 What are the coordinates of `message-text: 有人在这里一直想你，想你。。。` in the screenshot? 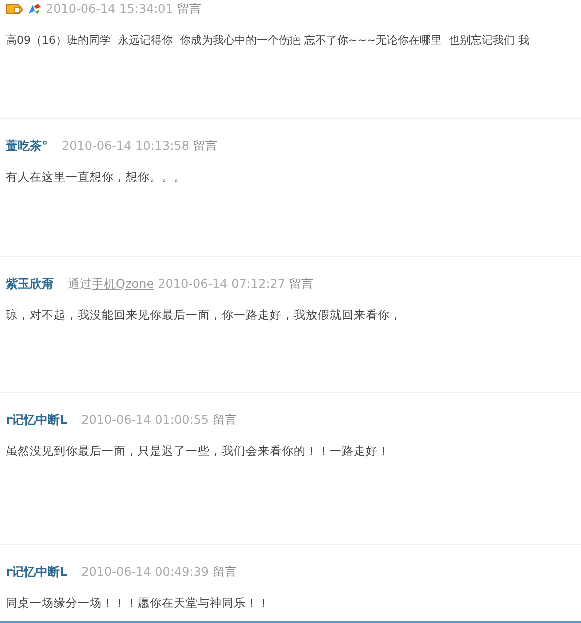 It's located at (96, 177).